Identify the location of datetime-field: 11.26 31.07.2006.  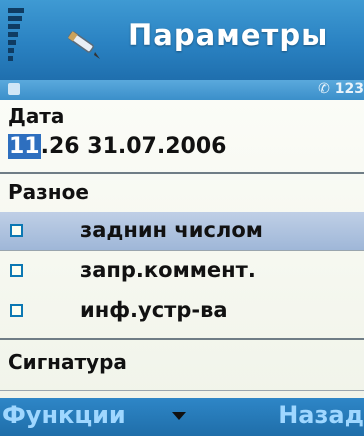
(117, 146).